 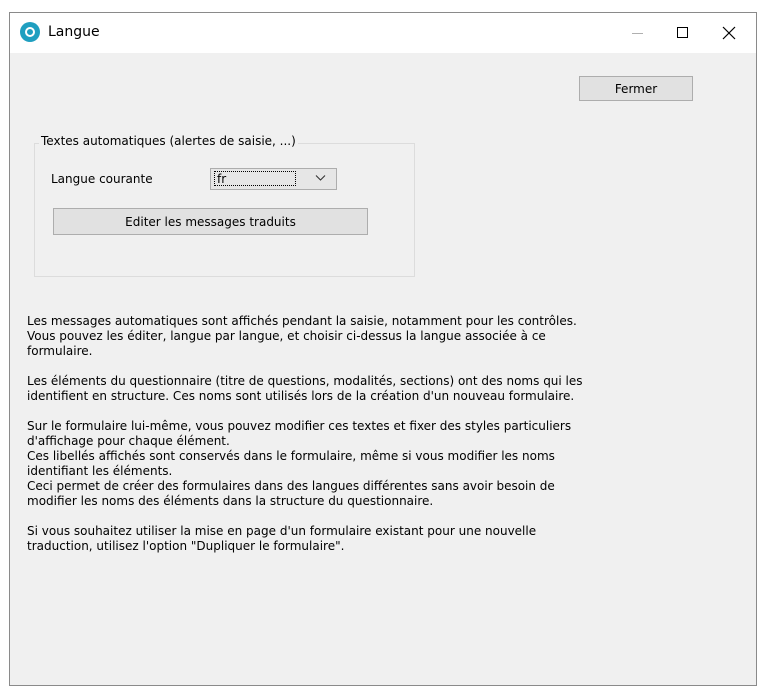 What do you see at coordinates (683, 33) in the screenshot?
I see `maximize-button` at bounding box center [683, 33].